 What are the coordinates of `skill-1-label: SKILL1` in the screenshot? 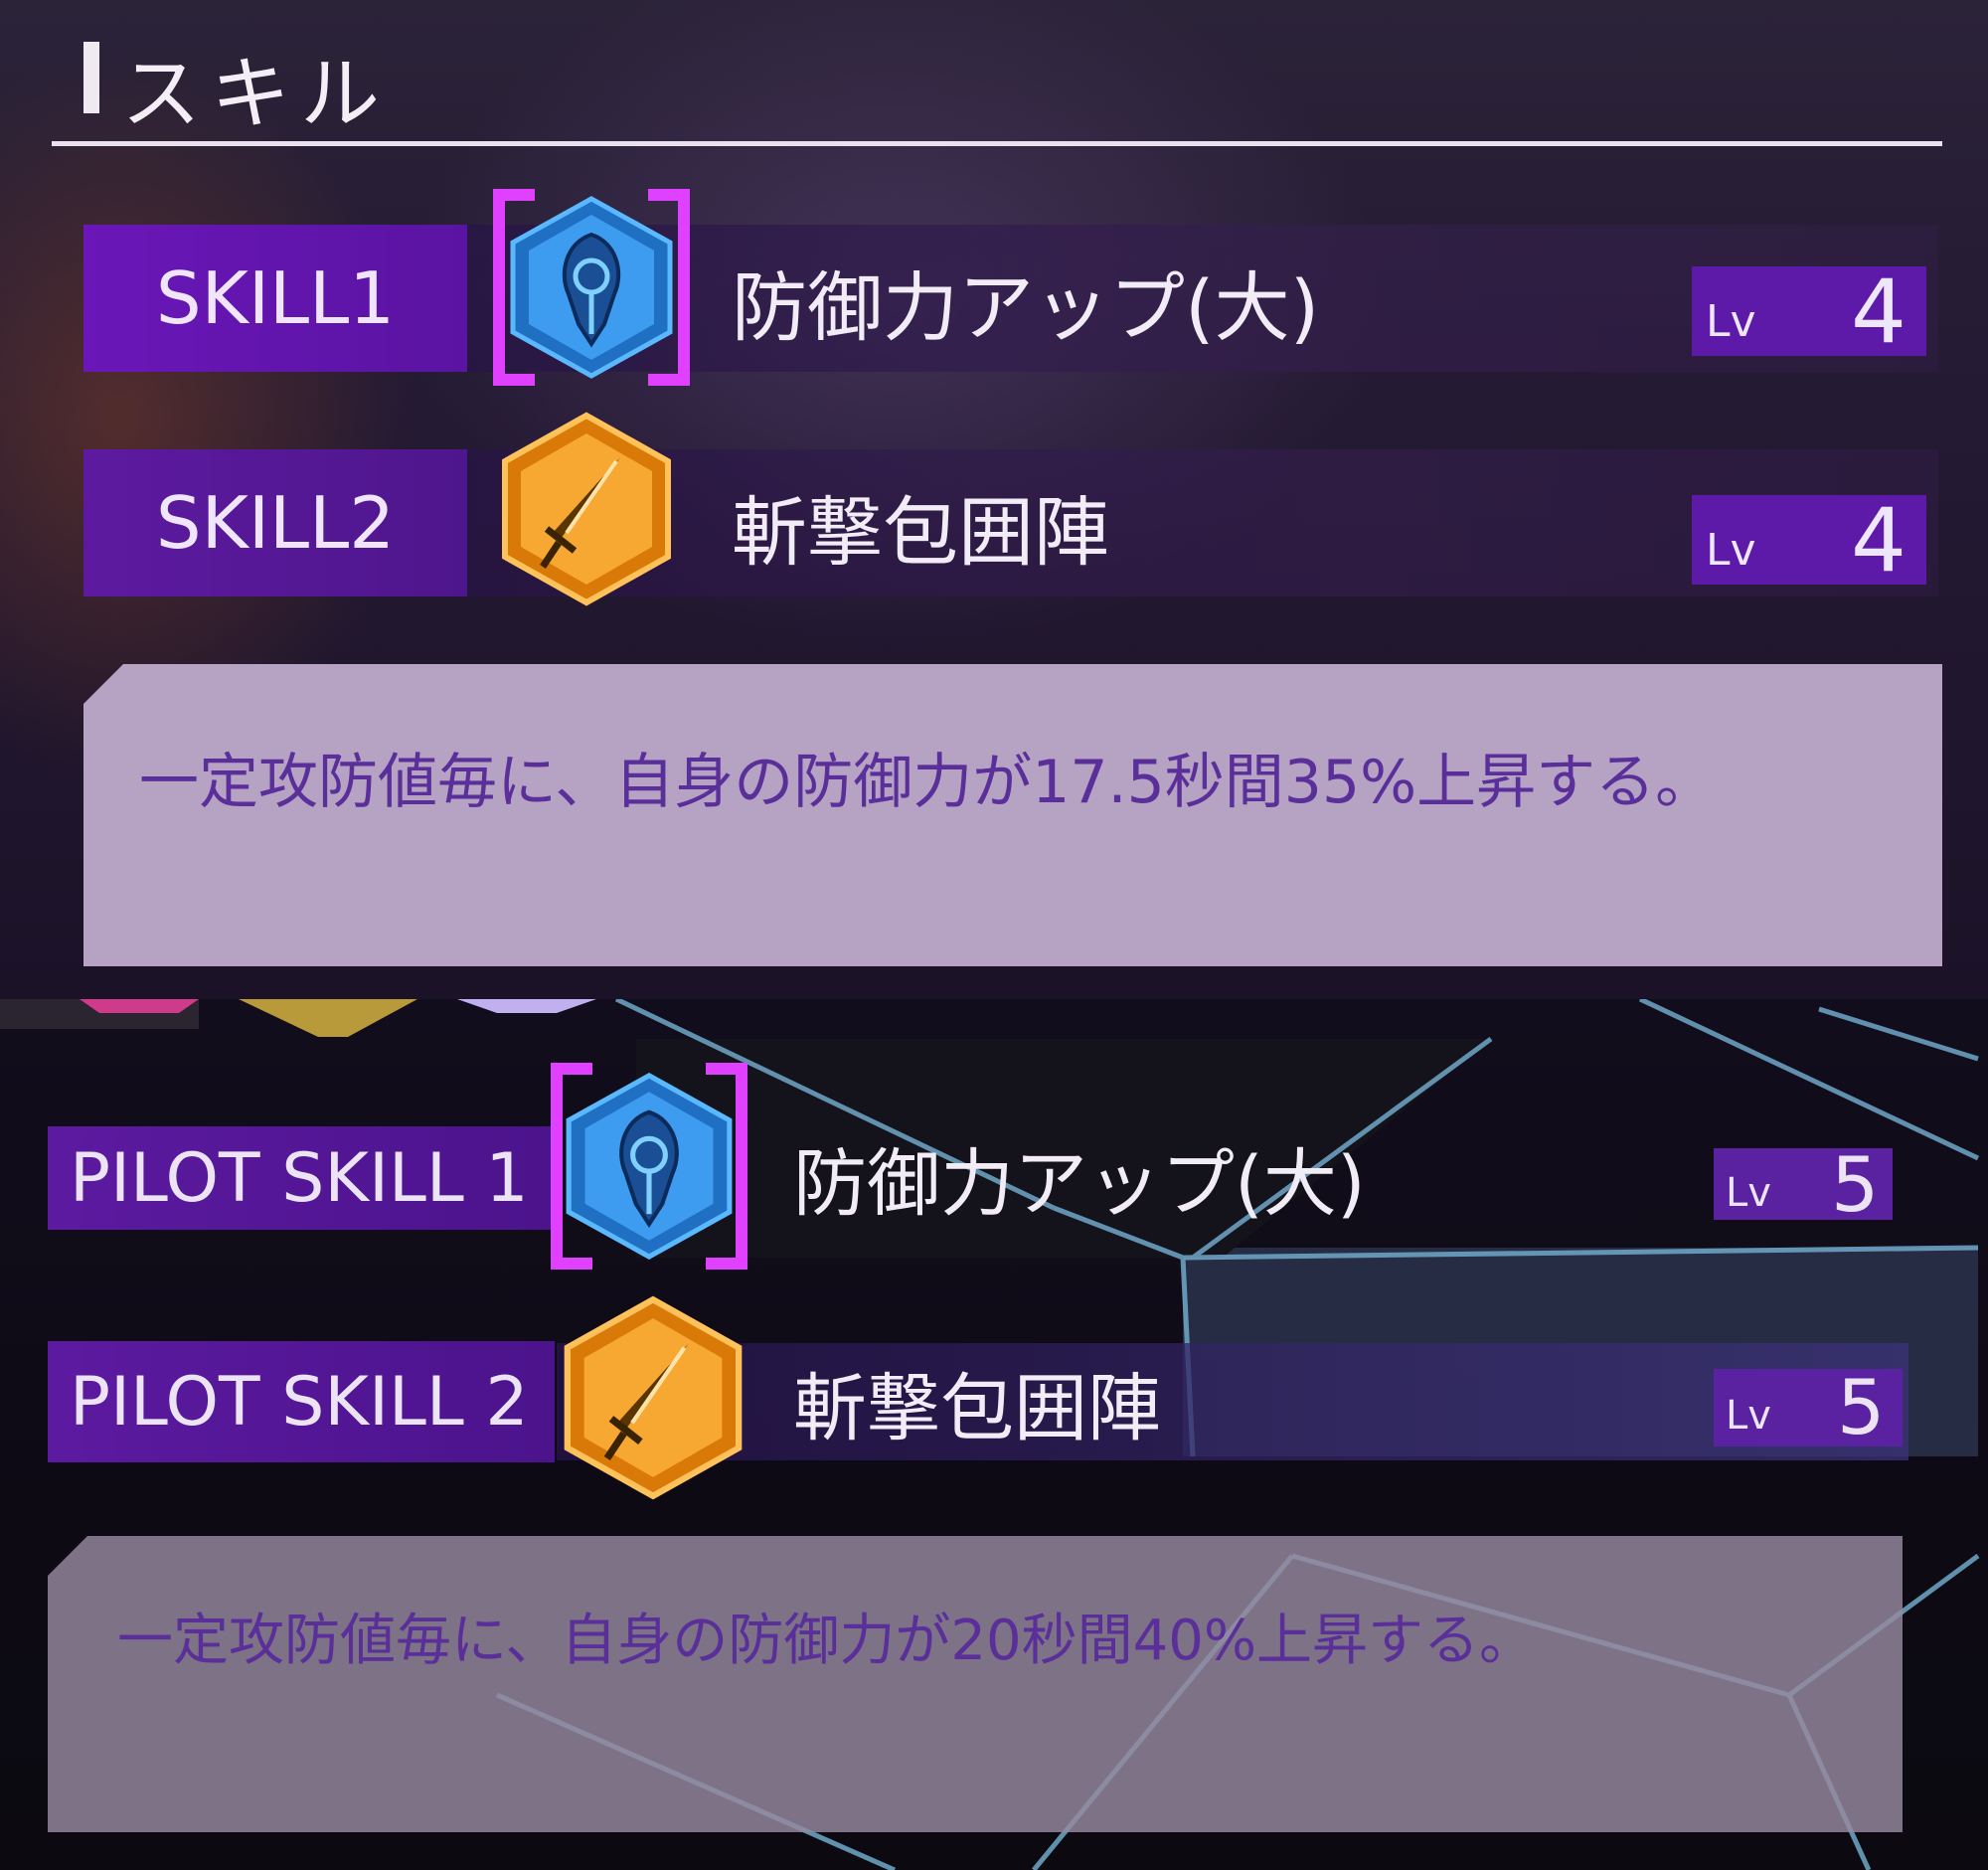 It's located at (275, 298).